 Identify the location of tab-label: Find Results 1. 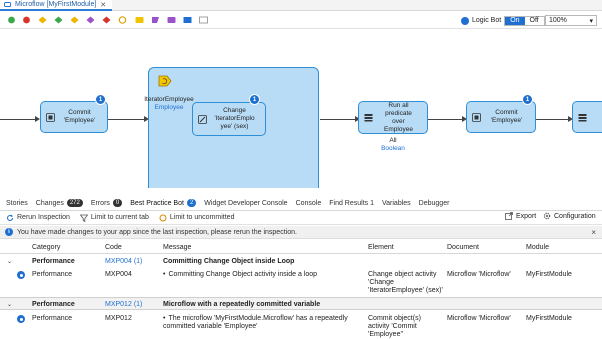
(351, 203).